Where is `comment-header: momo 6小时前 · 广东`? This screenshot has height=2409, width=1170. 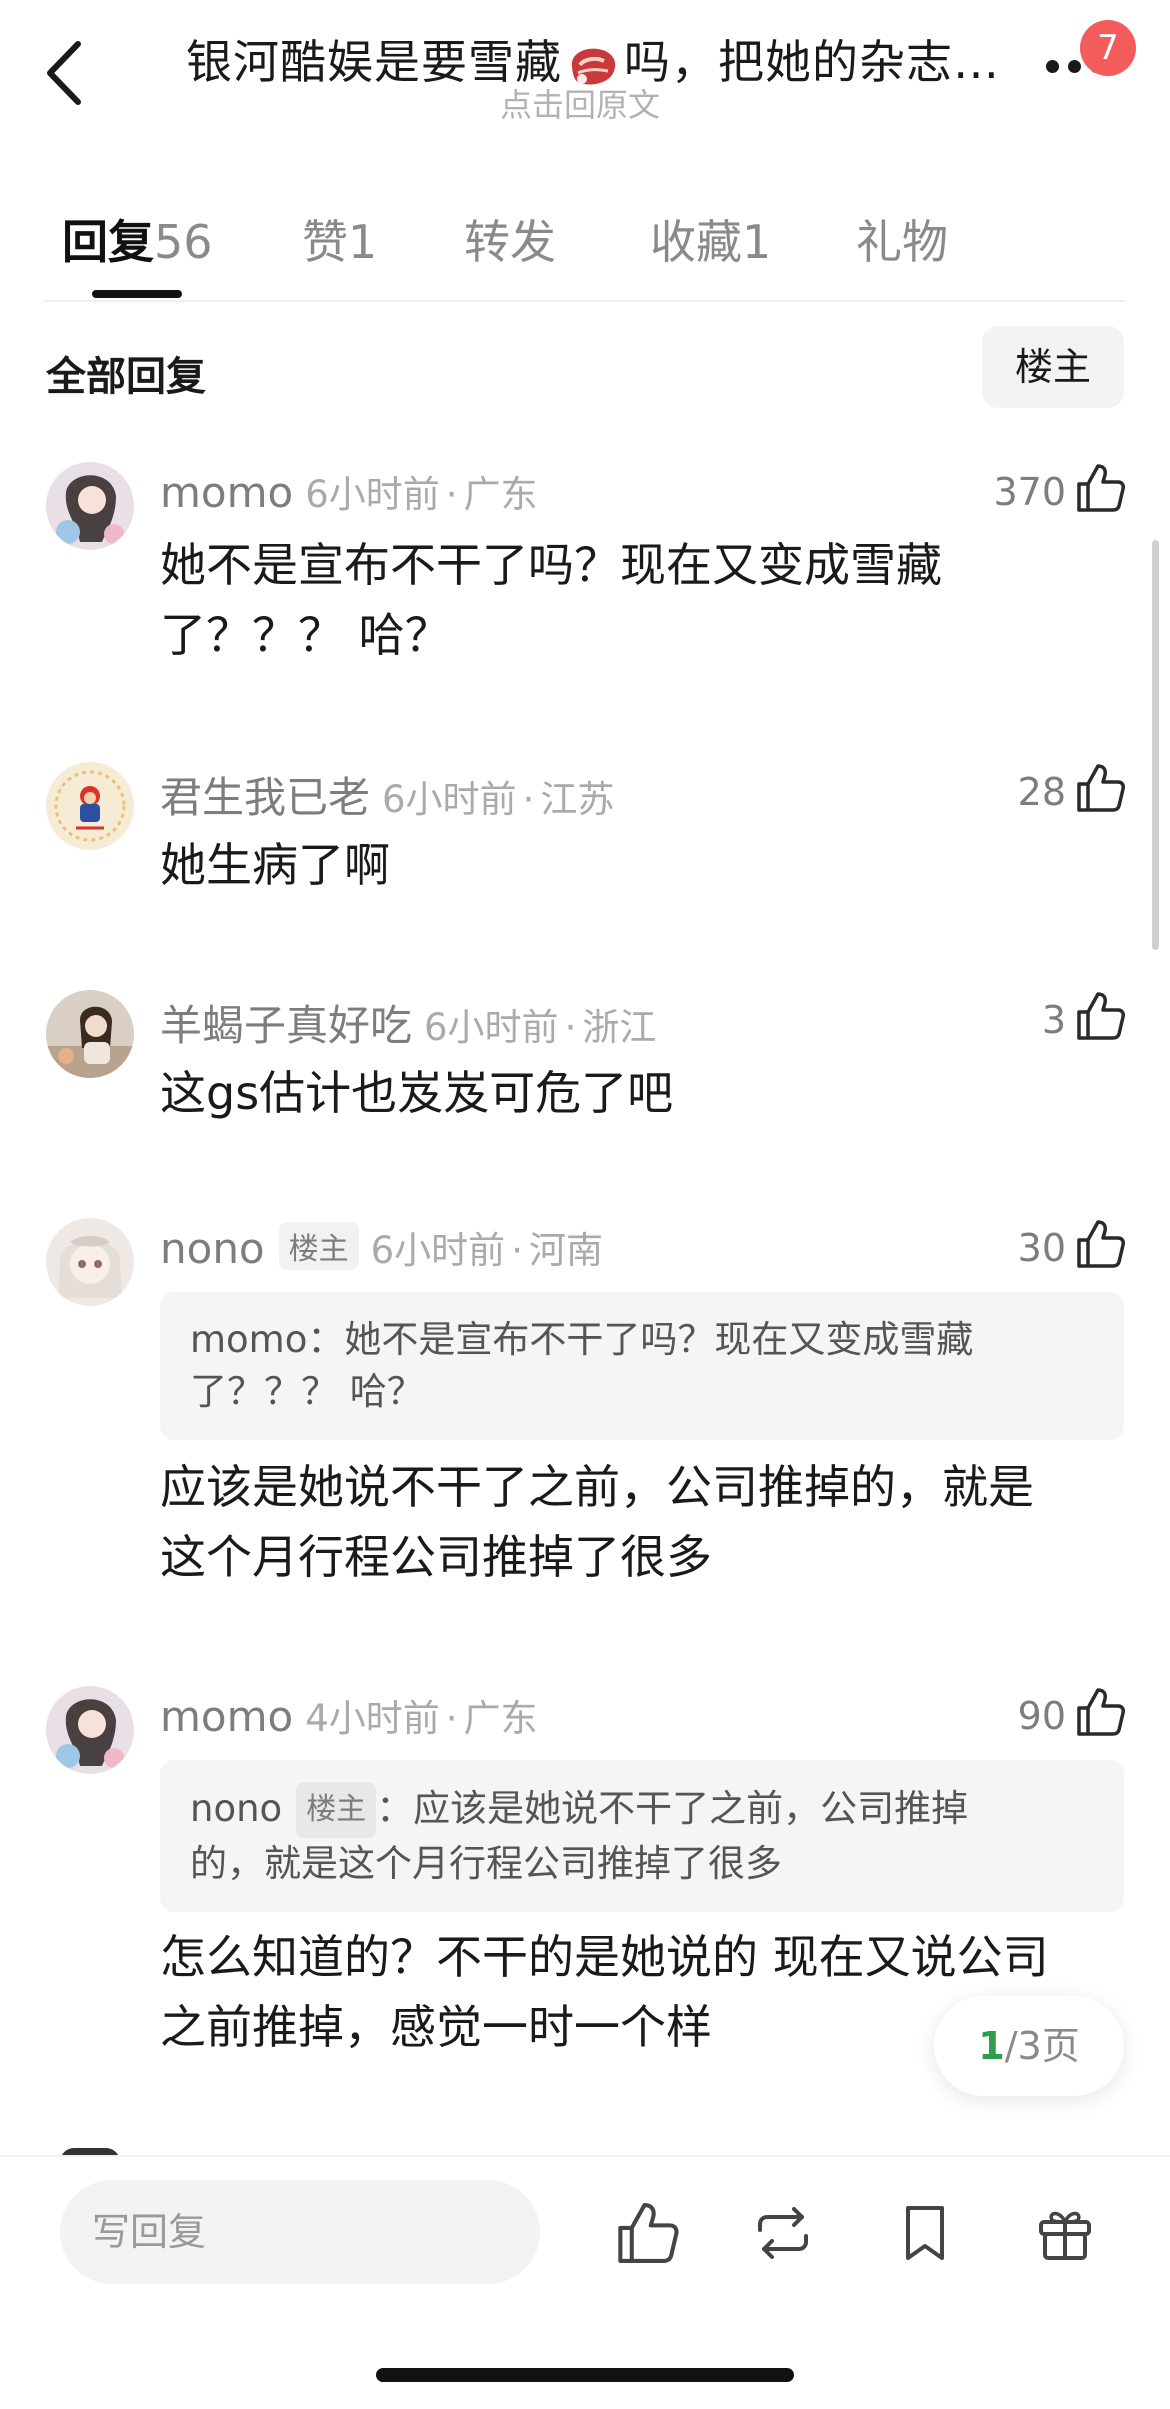 comment-header: momo 6小时前 · 广东 is located at coordinates (349, 491).